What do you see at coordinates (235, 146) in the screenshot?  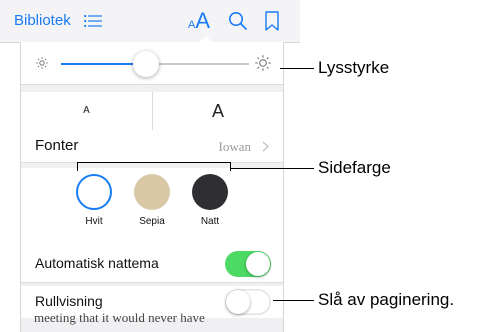 I see `font-value: Iowan` at bounding box center [235, 146].